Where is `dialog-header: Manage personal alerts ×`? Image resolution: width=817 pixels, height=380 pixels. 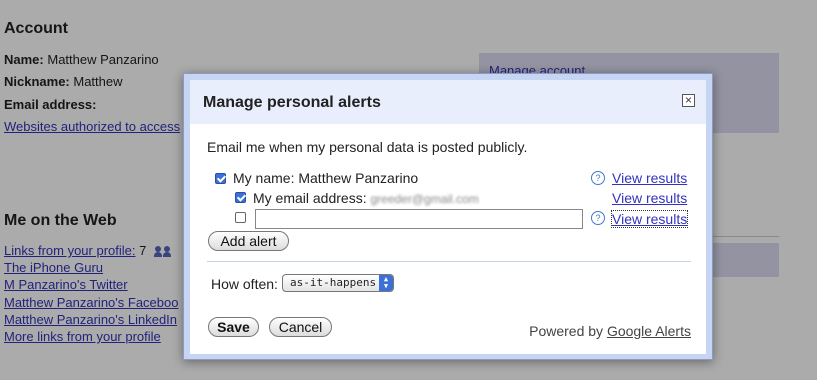 dialog-header: Manage personal alerts × is located at coordinates (448, 102).